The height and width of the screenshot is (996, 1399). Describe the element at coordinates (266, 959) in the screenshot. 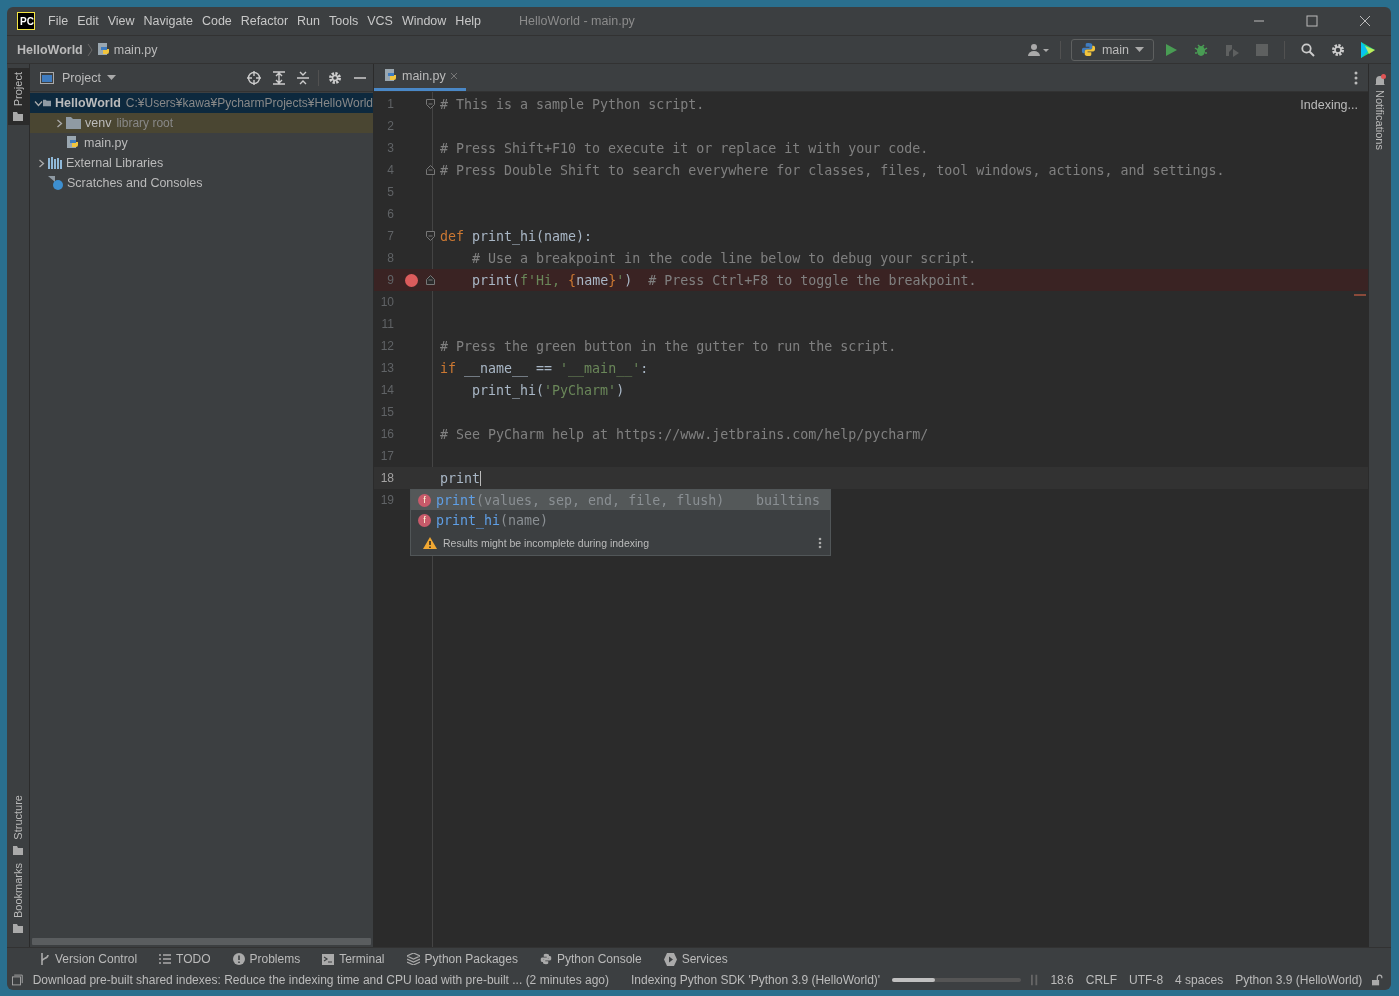

I see `tool-window-tab: Problems` at that location.